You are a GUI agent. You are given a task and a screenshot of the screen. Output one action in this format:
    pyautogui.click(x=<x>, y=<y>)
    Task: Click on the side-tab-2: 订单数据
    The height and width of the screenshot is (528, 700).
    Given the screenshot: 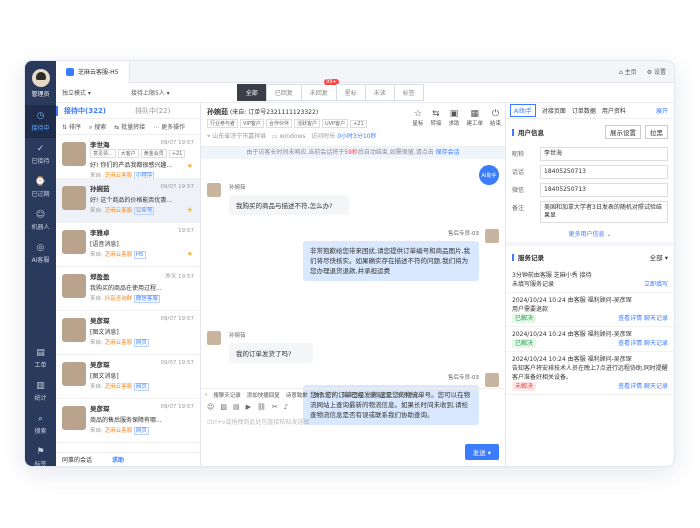 What is the action you would take?
    pyautogui.click(x=584, y=110)
    